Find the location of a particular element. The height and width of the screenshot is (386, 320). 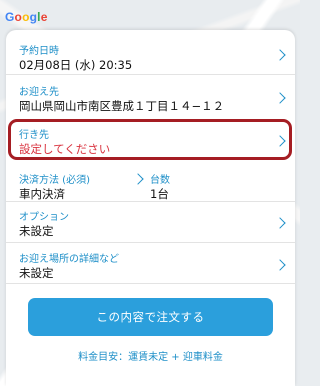

options-label: オプション is located at coordinates (44, 217).